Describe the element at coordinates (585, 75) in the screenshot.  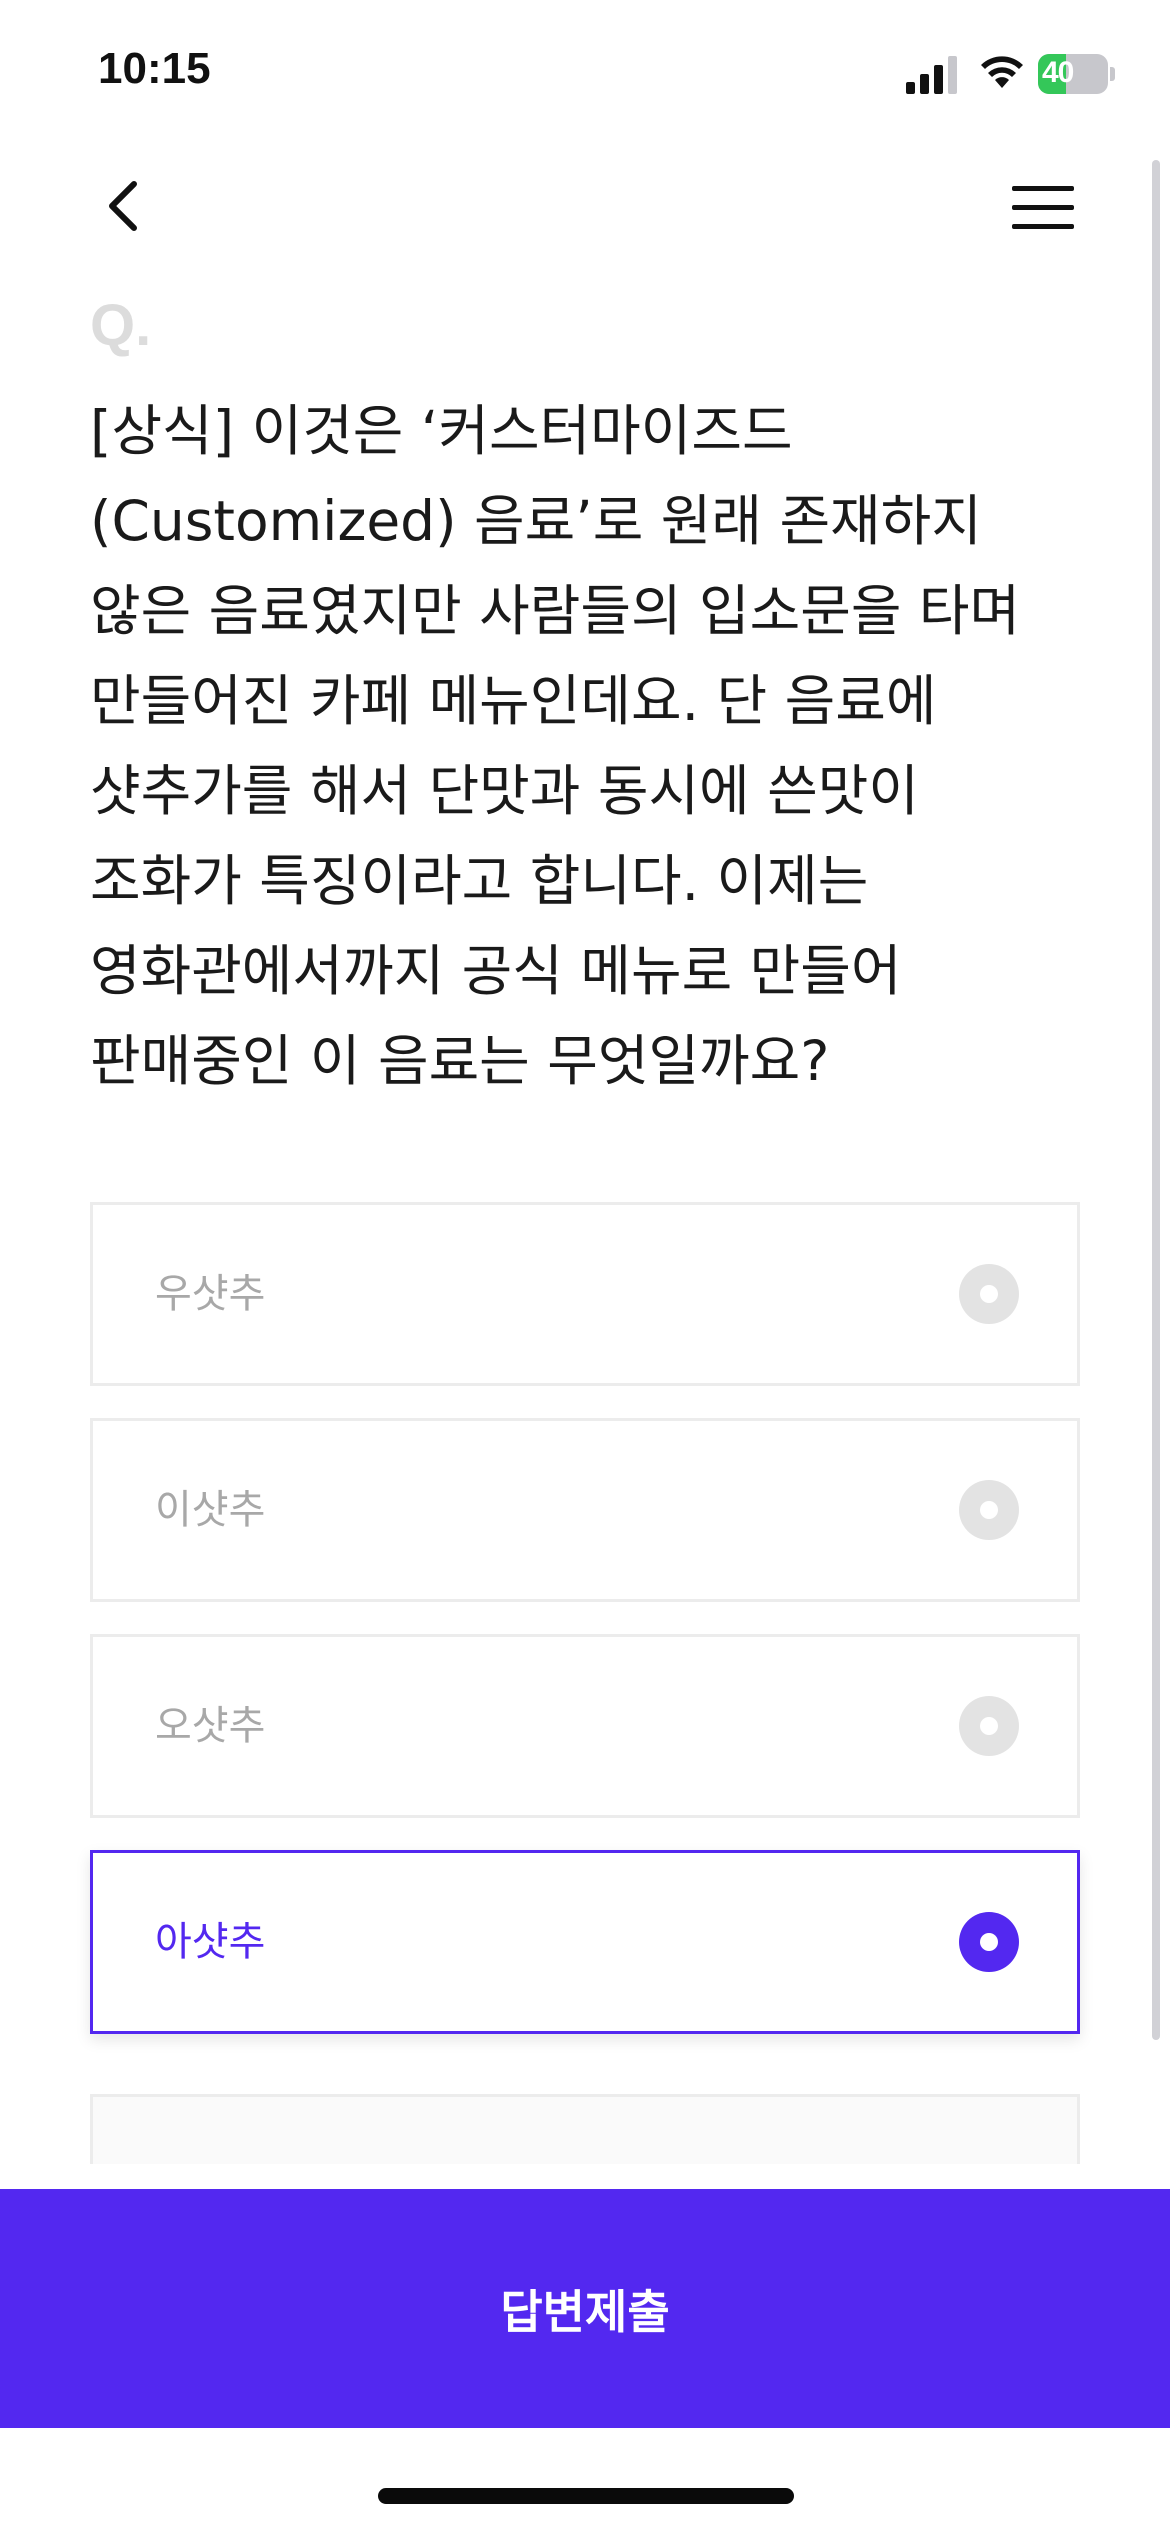
I see `status-bar: 10:15 40` at that location.